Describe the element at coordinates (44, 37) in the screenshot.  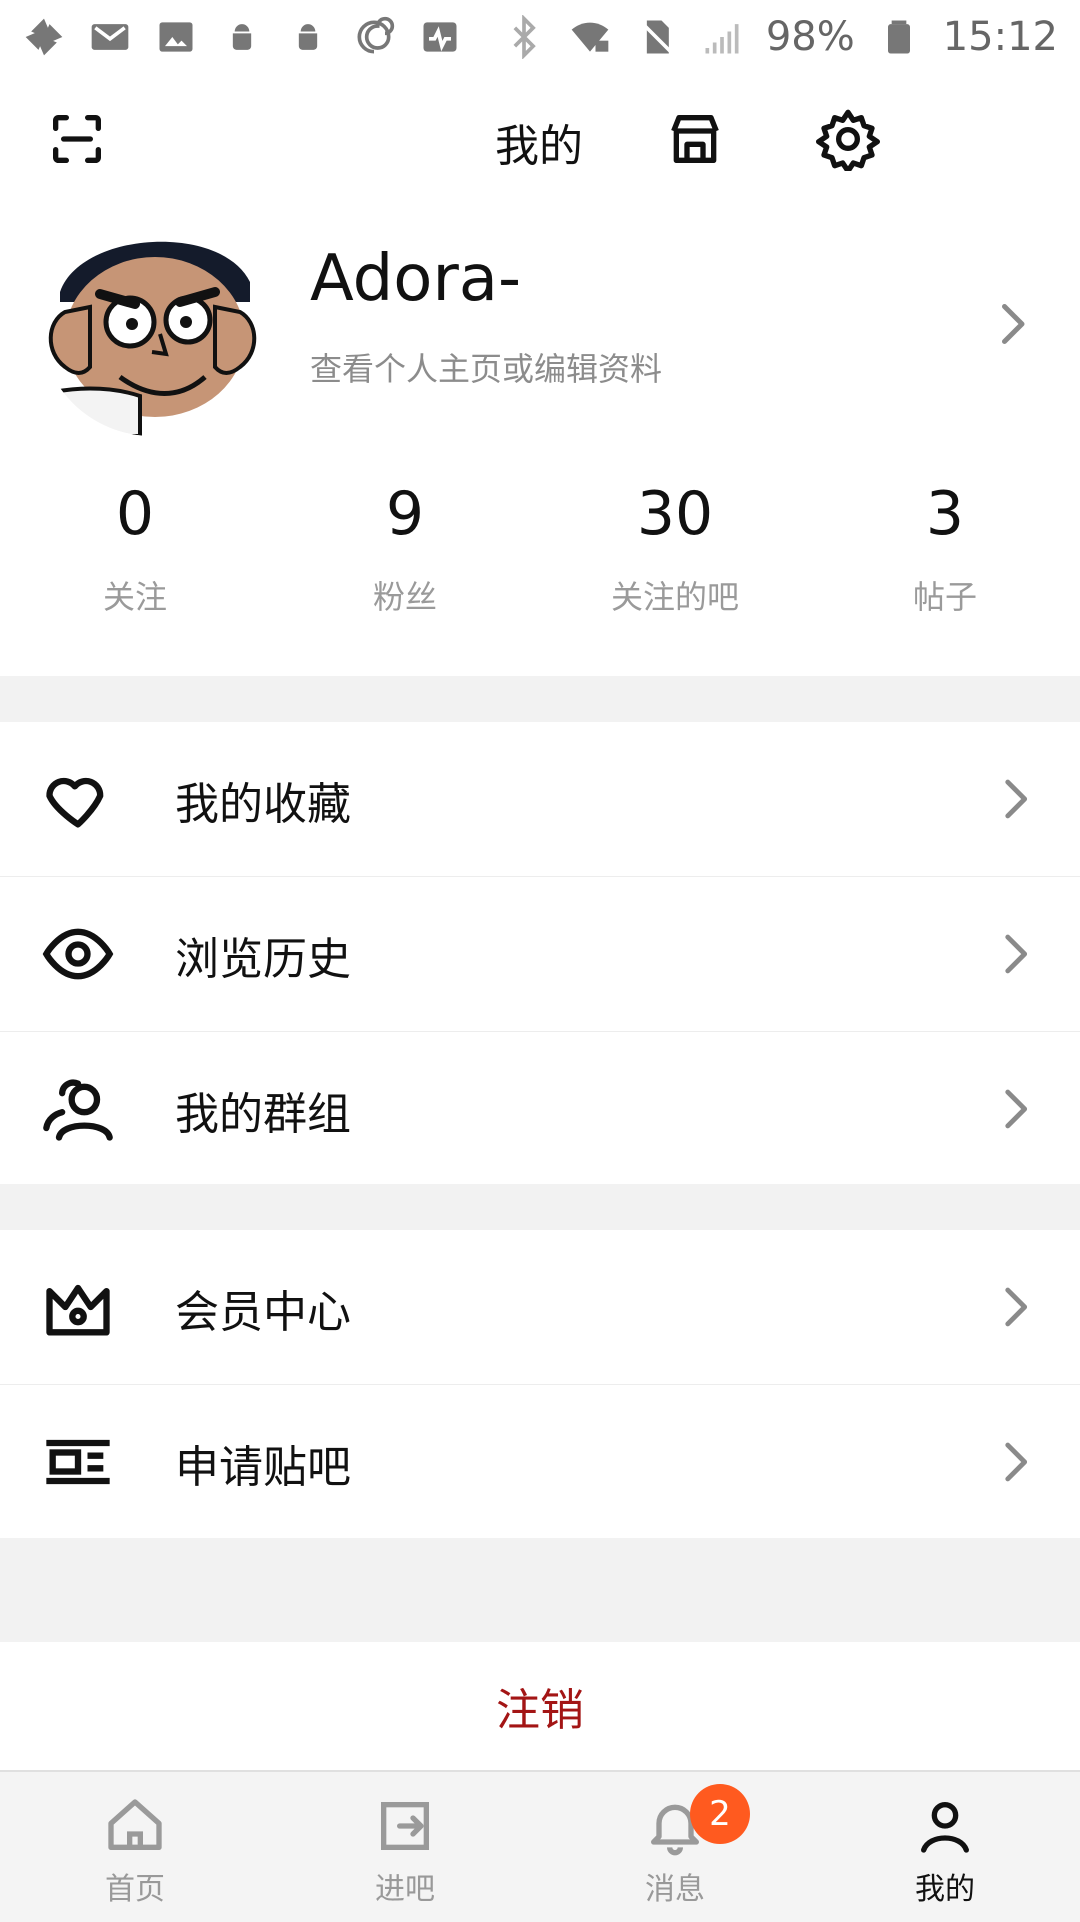
I see `pinwheel-icon` at that location.